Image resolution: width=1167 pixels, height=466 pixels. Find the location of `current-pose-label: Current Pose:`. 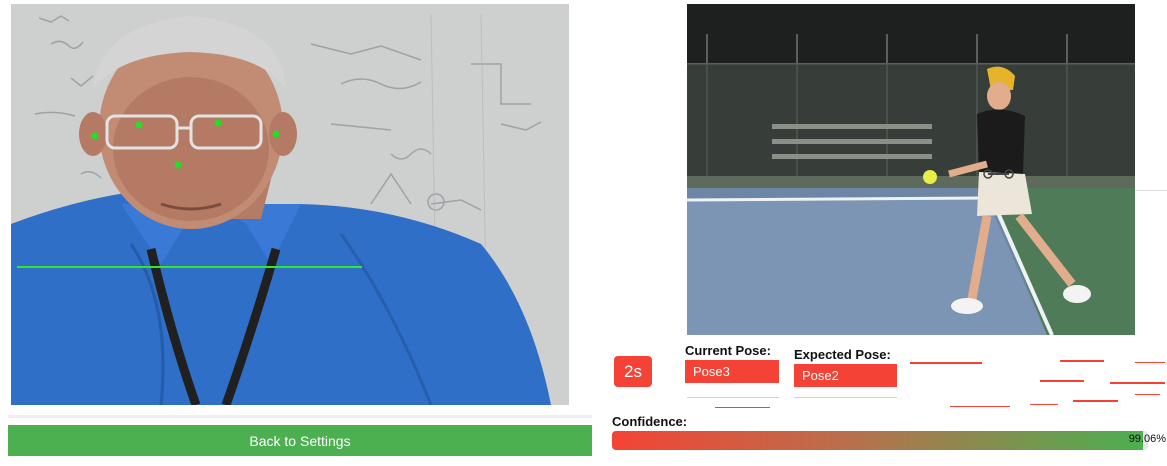

current-pose-label: Current Pose: is located at coordinates (728, 350).